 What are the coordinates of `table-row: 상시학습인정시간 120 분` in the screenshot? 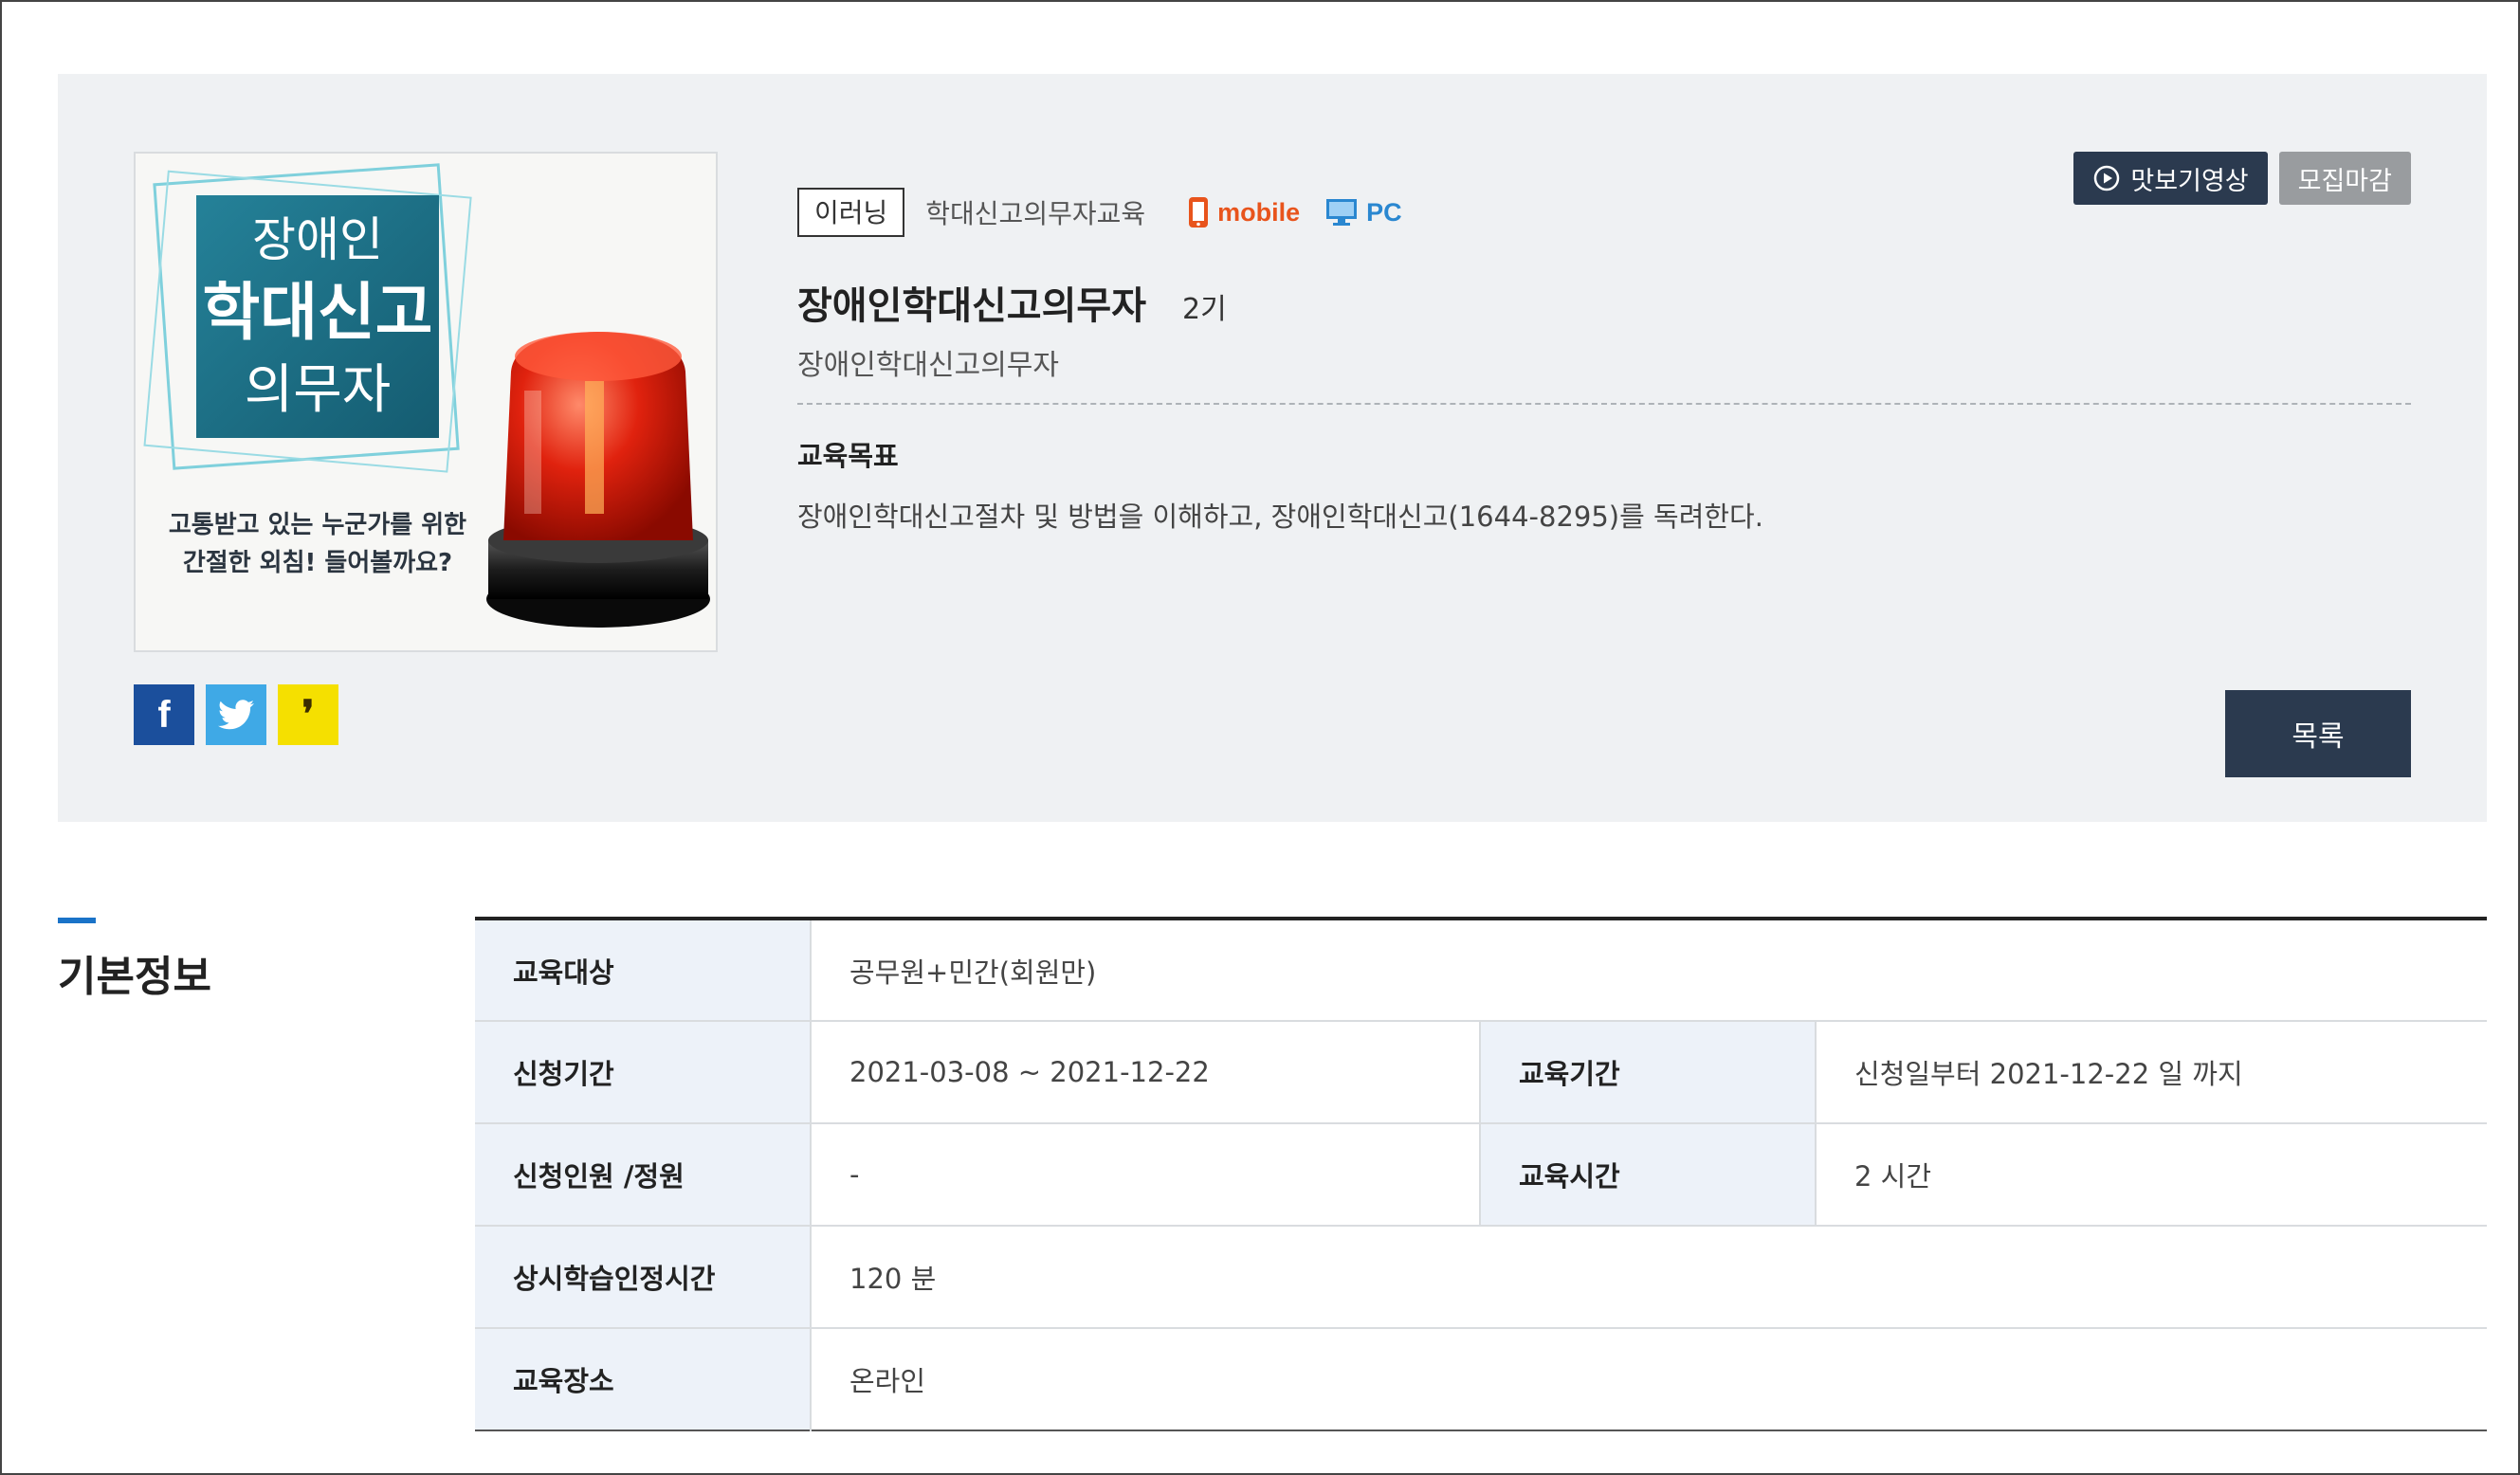 It's located at (1481, 1277).